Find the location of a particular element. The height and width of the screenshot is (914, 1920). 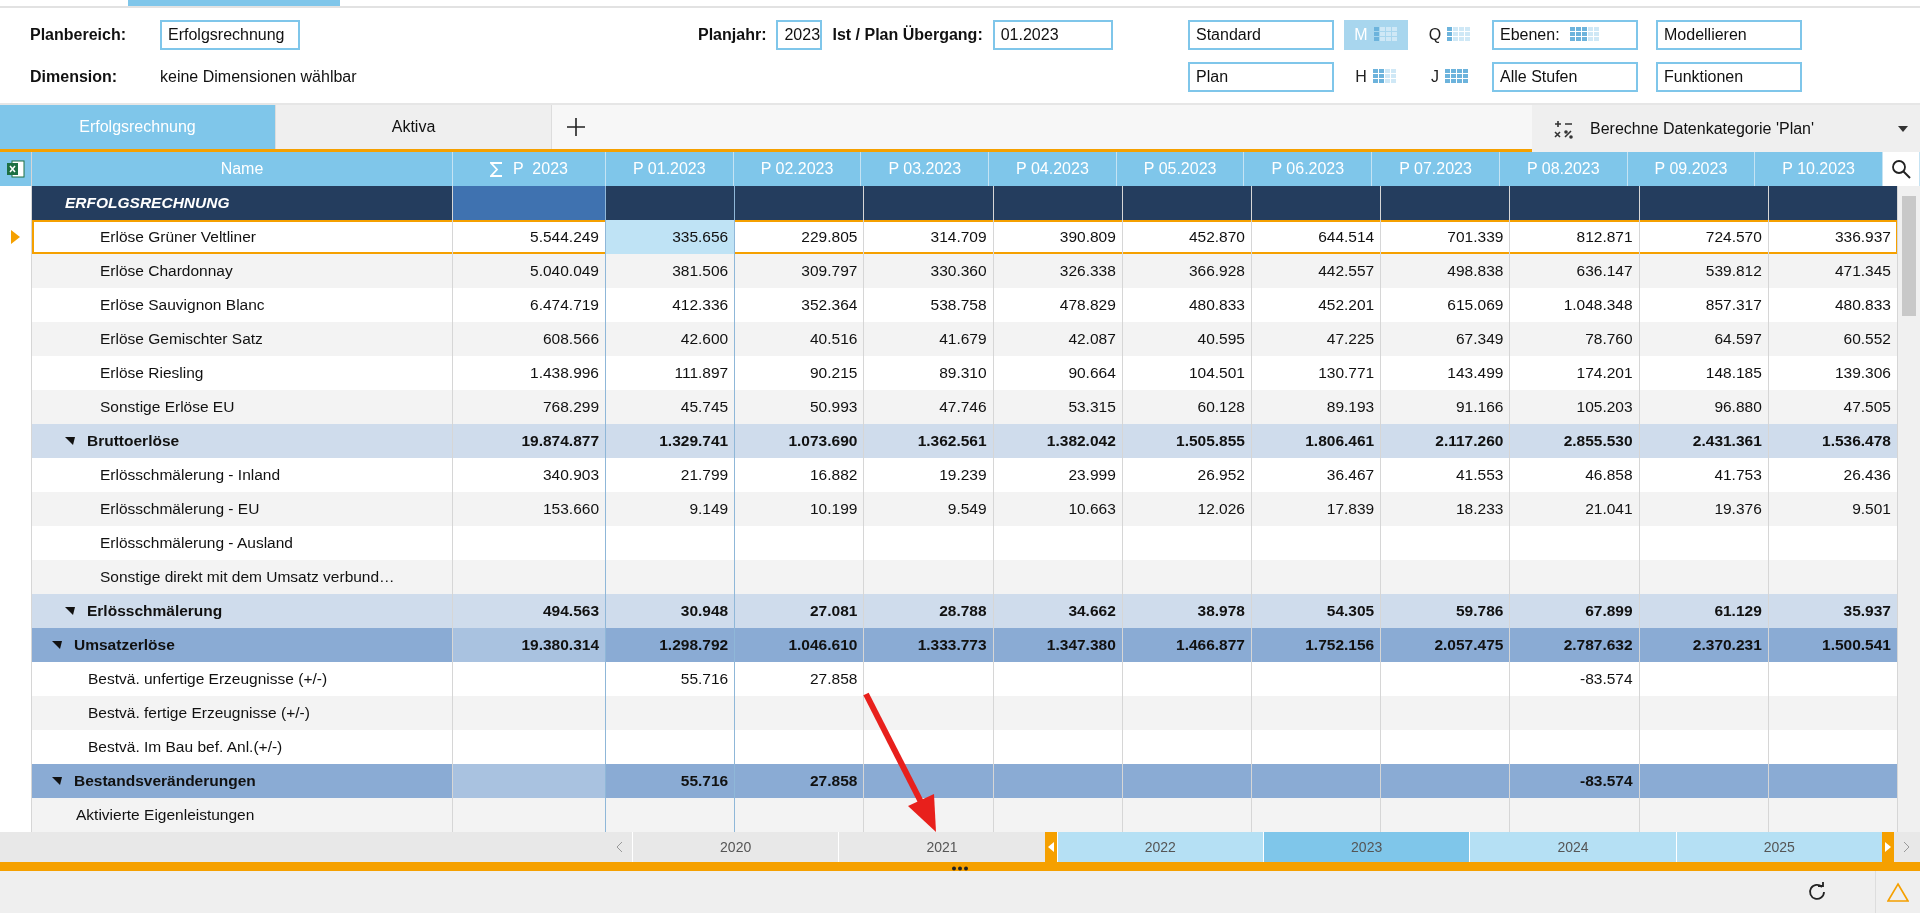

period-button: H is located at coordinates (1376, 76).